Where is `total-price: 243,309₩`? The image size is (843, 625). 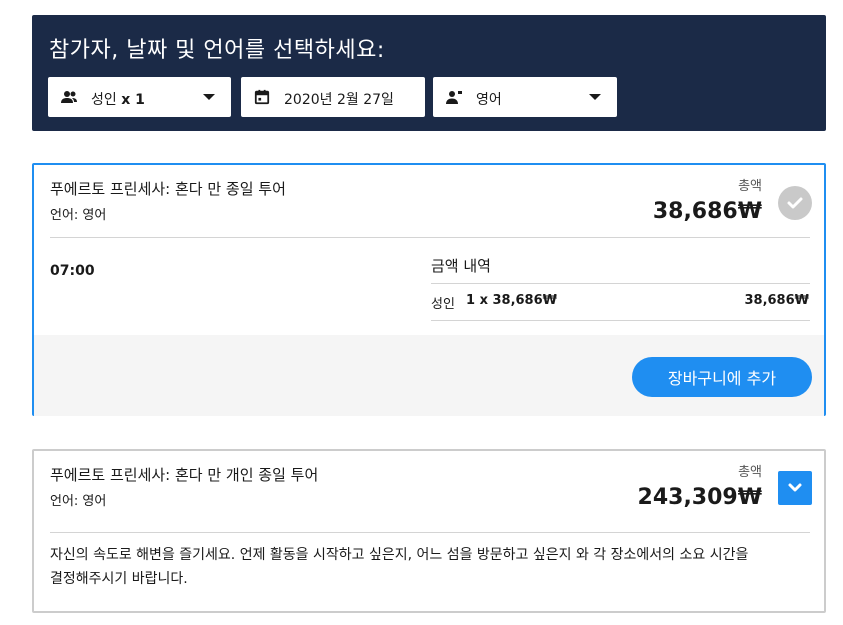
total-price: 243,309₩ is located at coordinates (699, 497).